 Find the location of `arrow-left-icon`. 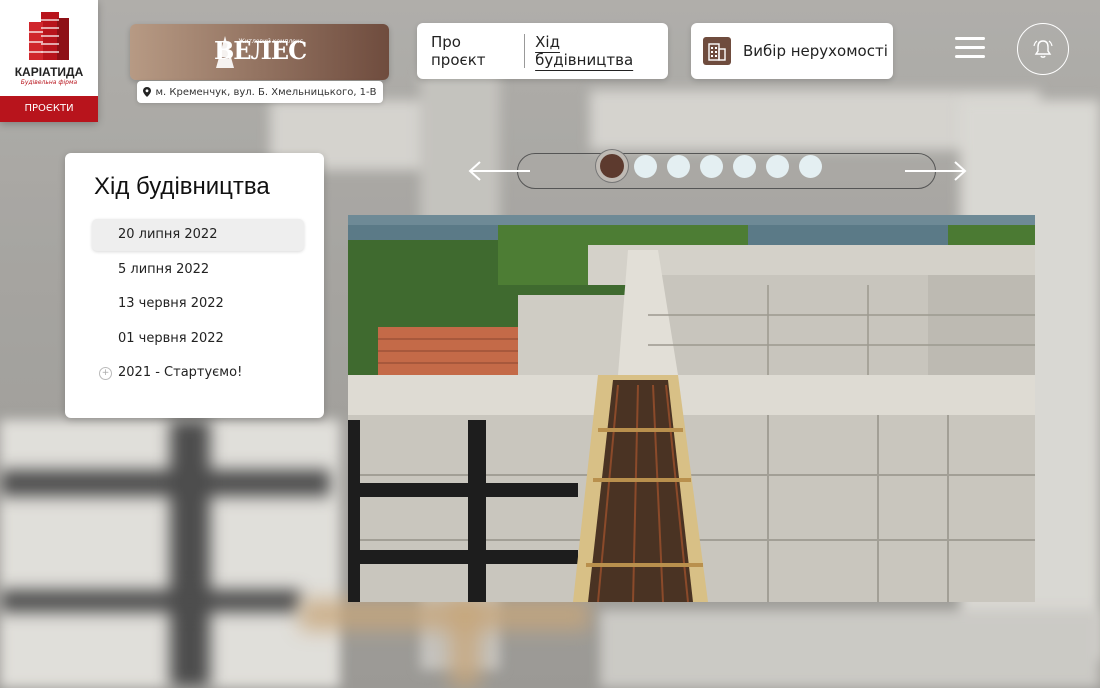

arrow-left-icon is located at coordinates (499, 171).